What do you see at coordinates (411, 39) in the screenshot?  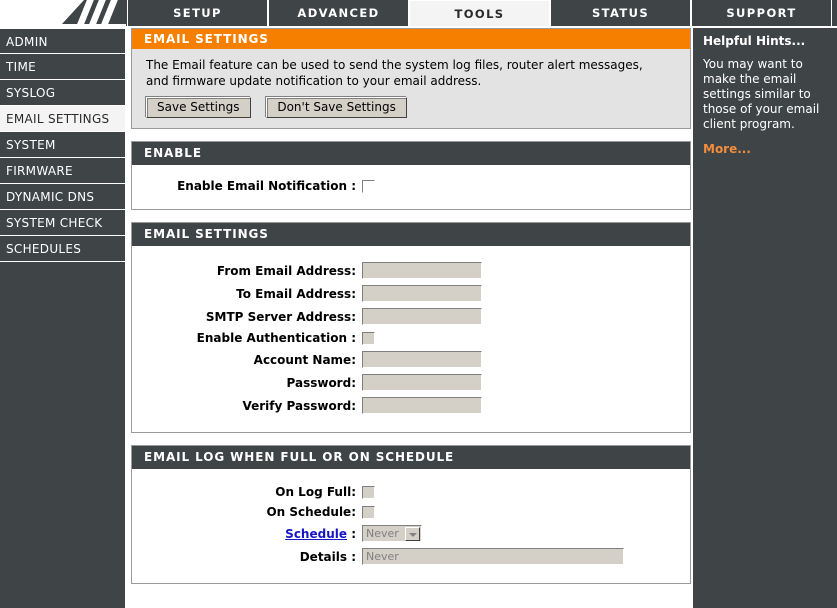 I see `intro-panel-title: EMAIL SETTINGS` at bounding box center [411, 39].